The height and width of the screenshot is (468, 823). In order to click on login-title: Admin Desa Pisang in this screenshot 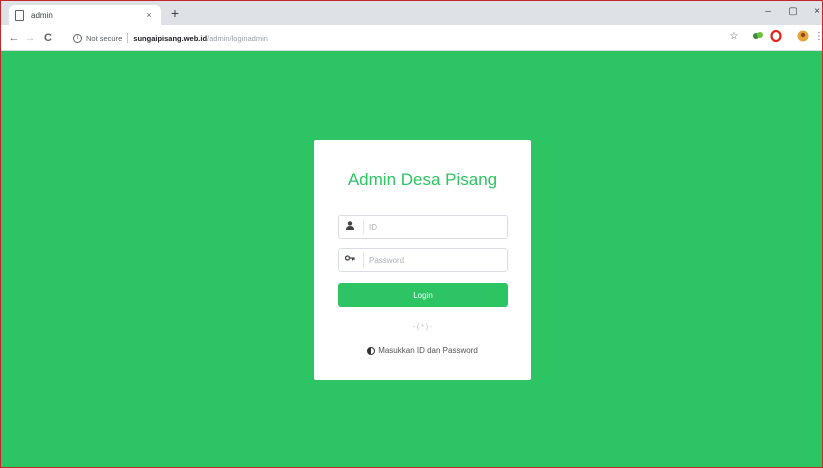, I will do `click(422, 179)`.